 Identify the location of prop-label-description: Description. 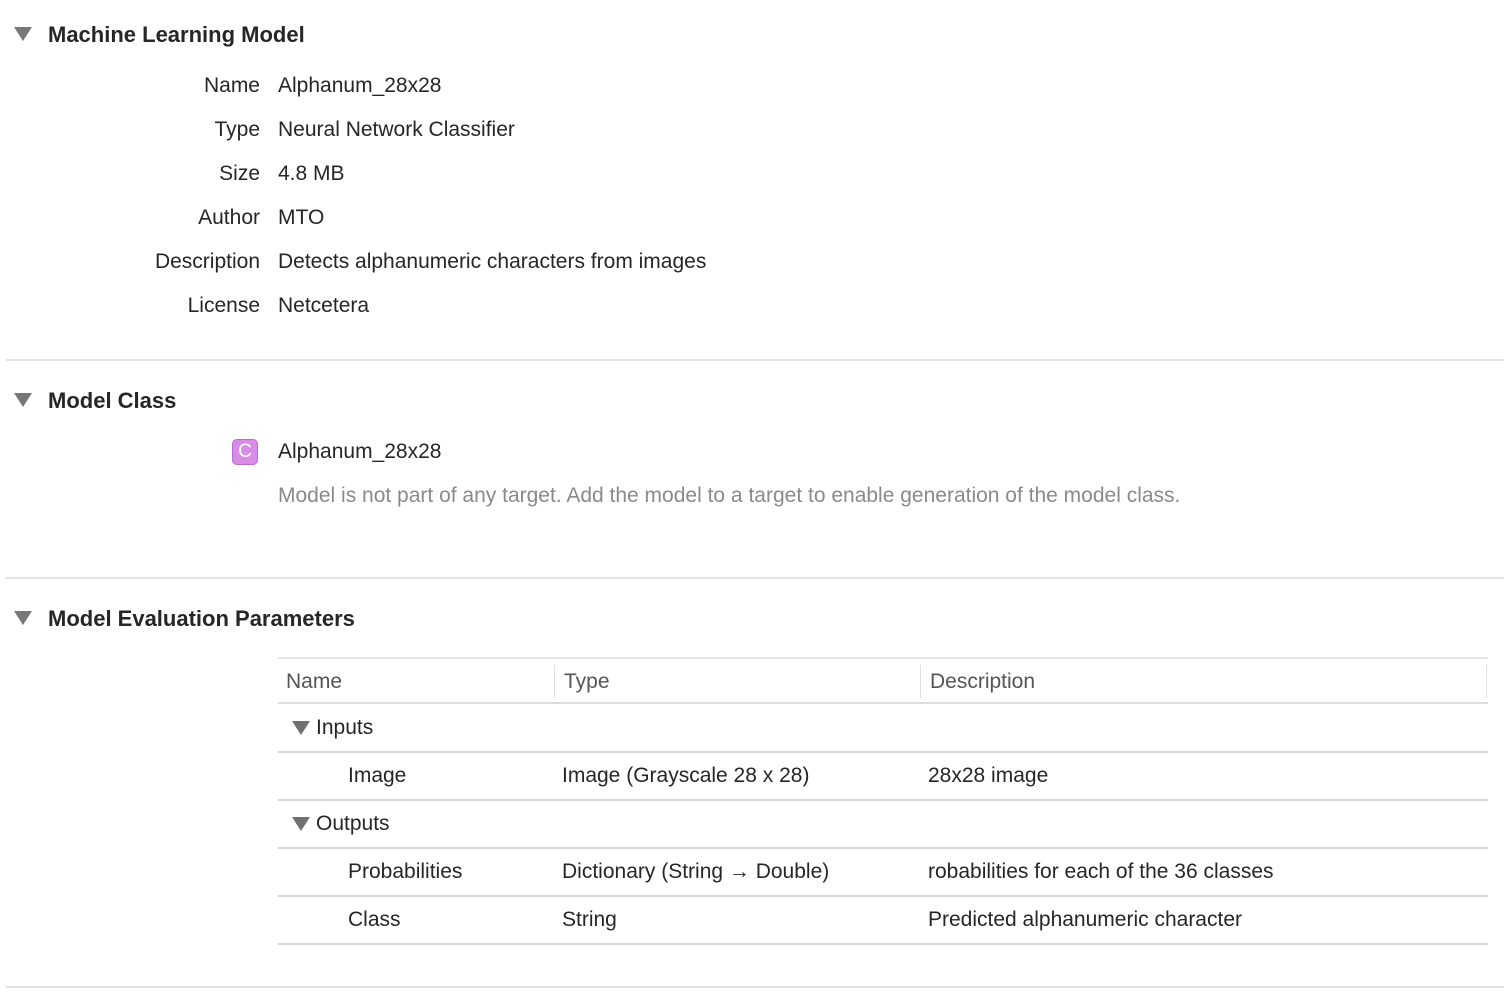
(207, 261).